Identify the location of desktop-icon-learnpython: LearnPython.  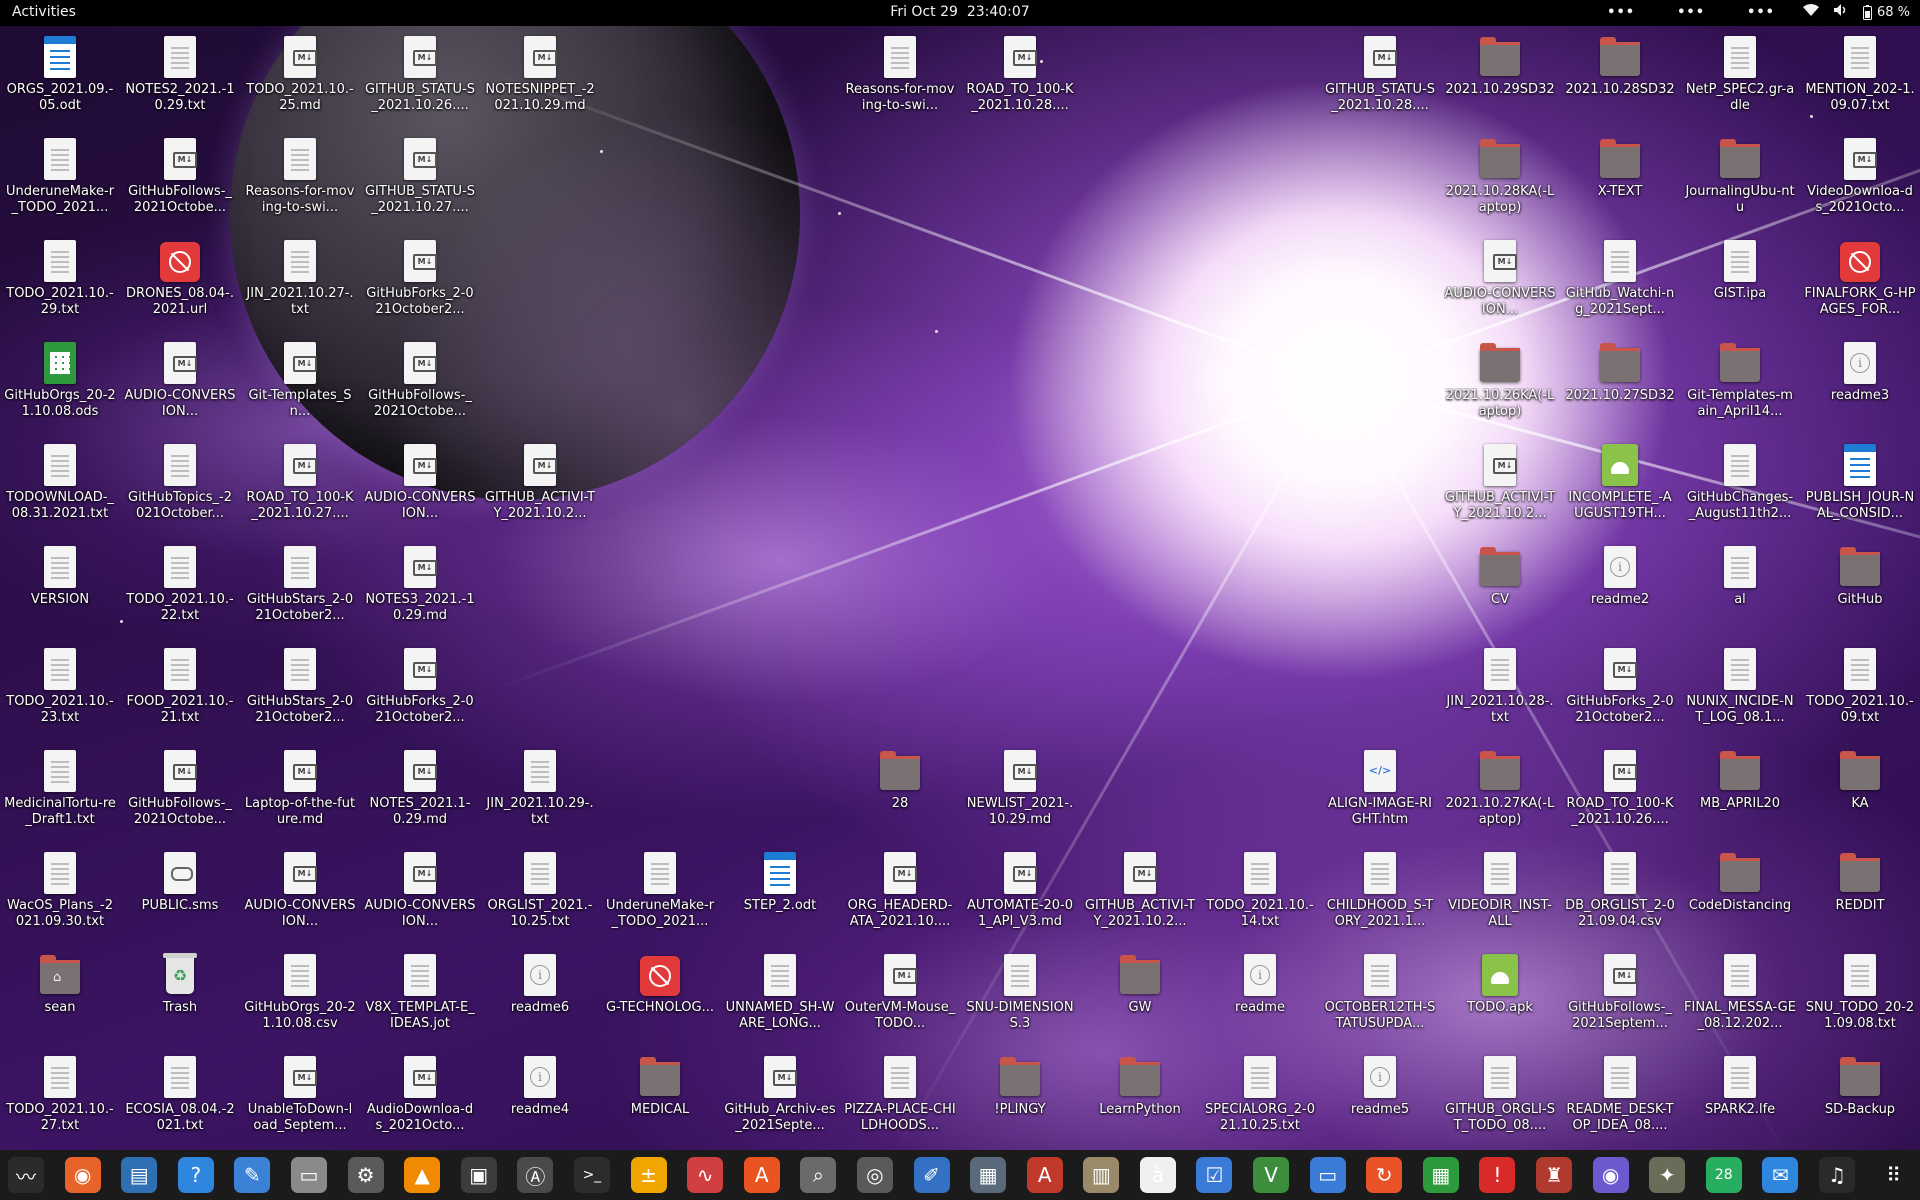
(1140, 1084).